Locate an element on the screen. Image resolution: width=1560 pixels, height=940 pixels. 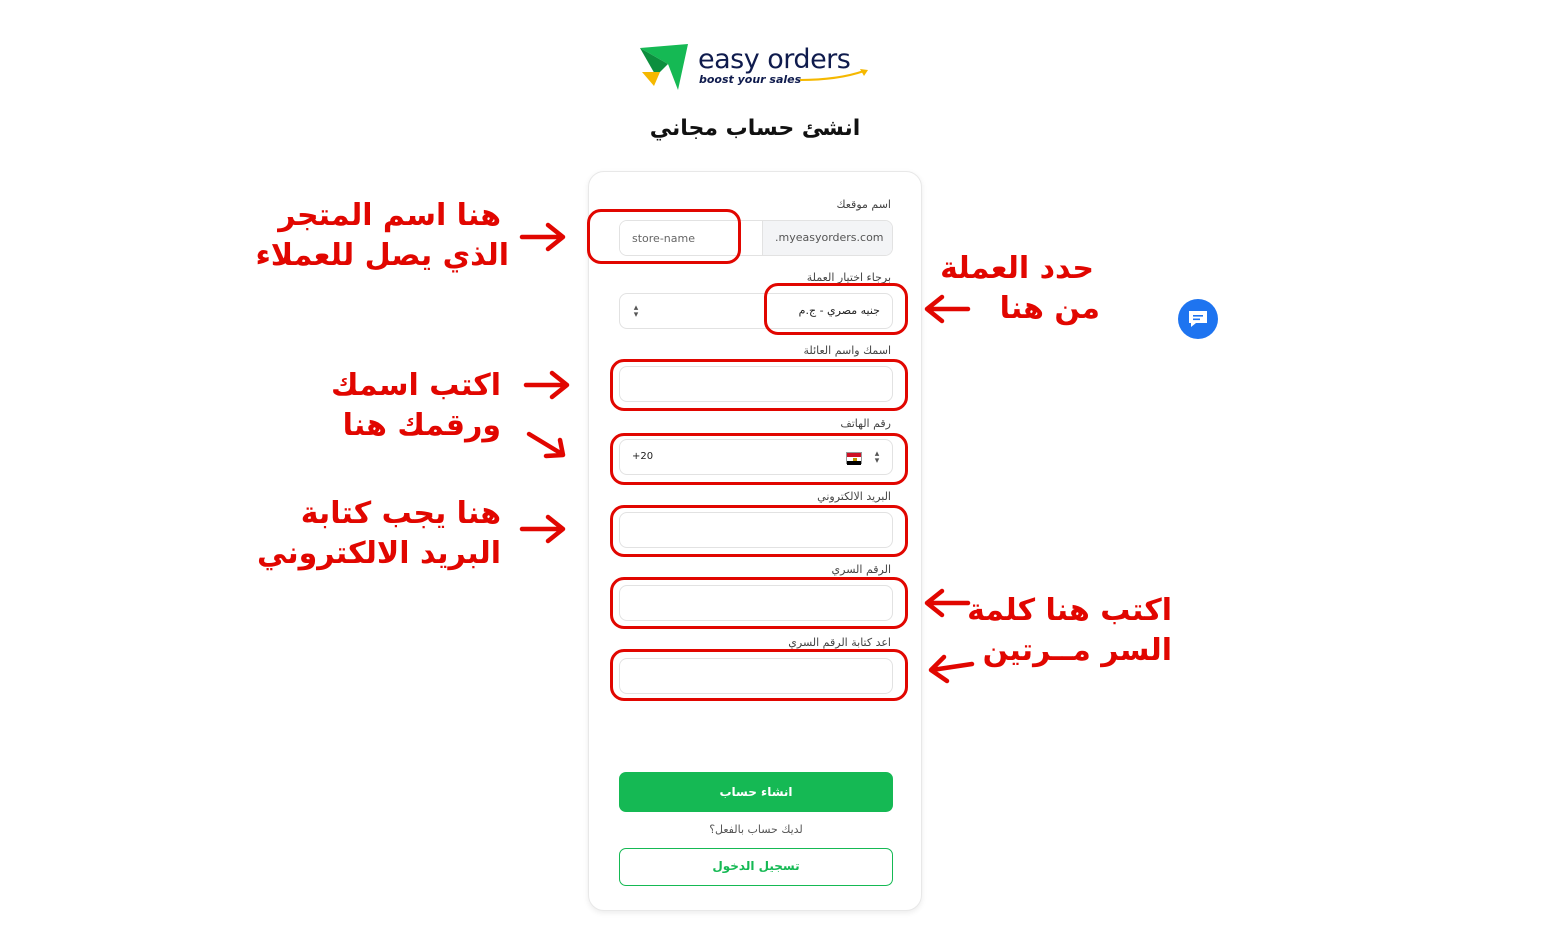
brand-logo: easy orders boost your sales is located at coordinates (758, 70).